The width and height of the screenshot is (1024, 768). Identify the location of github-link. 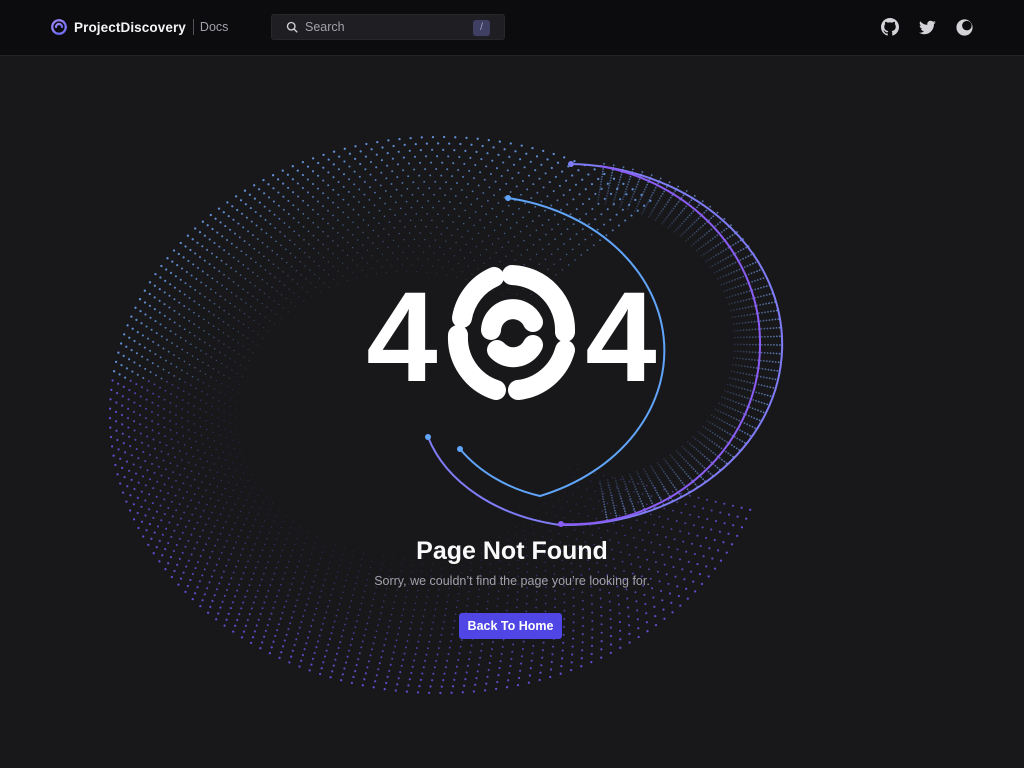
(890, 27).